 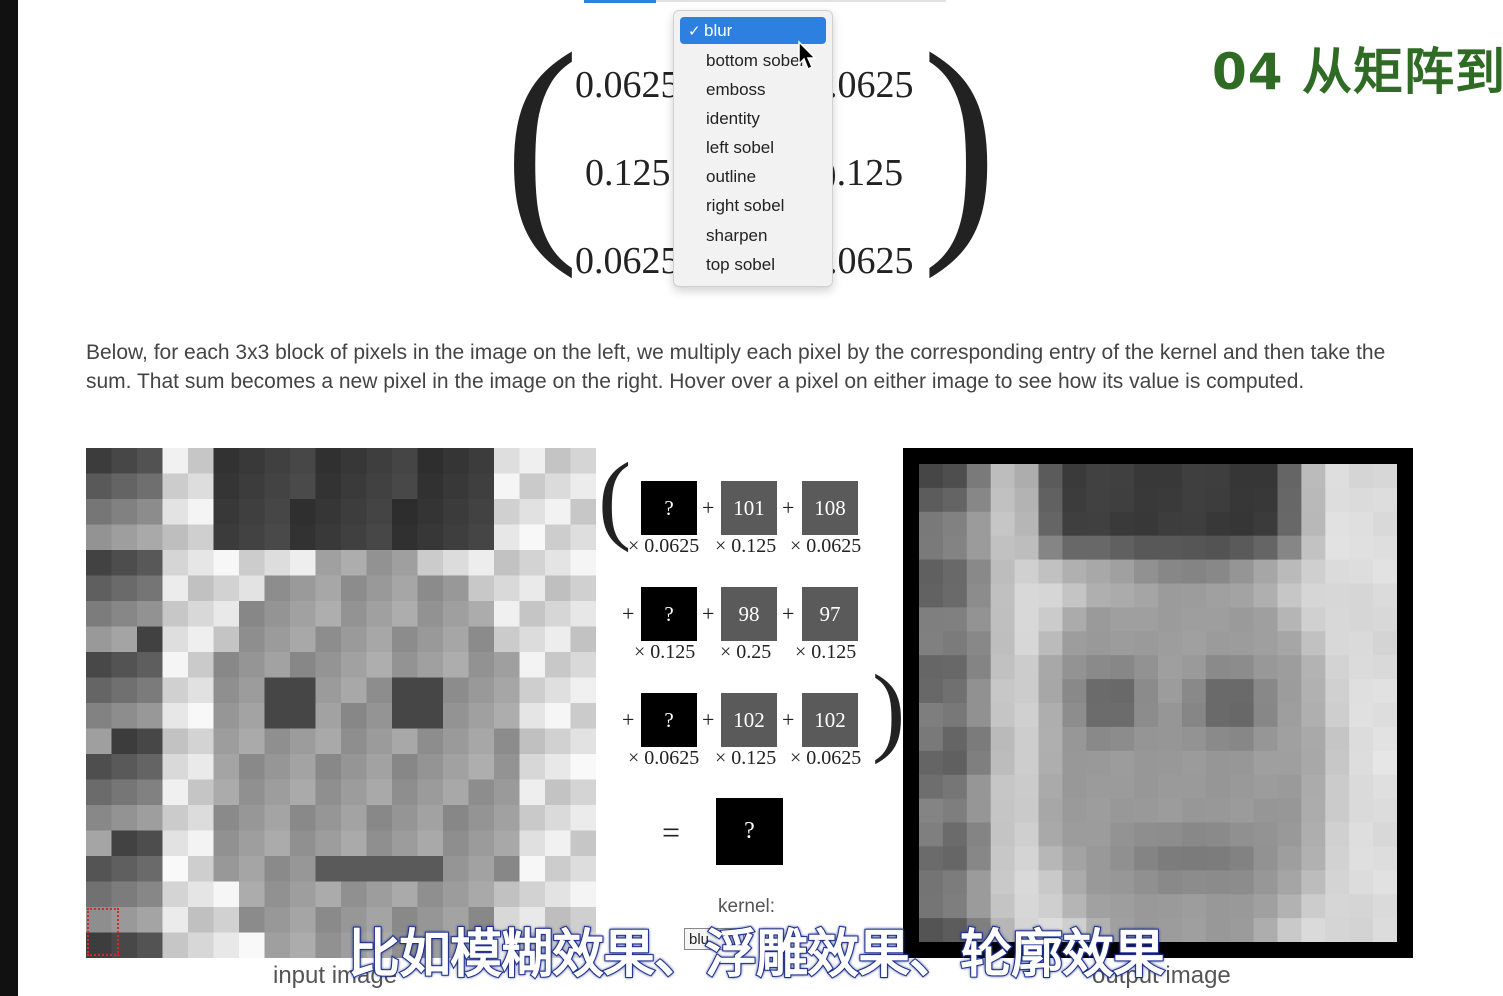 I want to click on pixel-cell: 102, so click(x=830, y=720).